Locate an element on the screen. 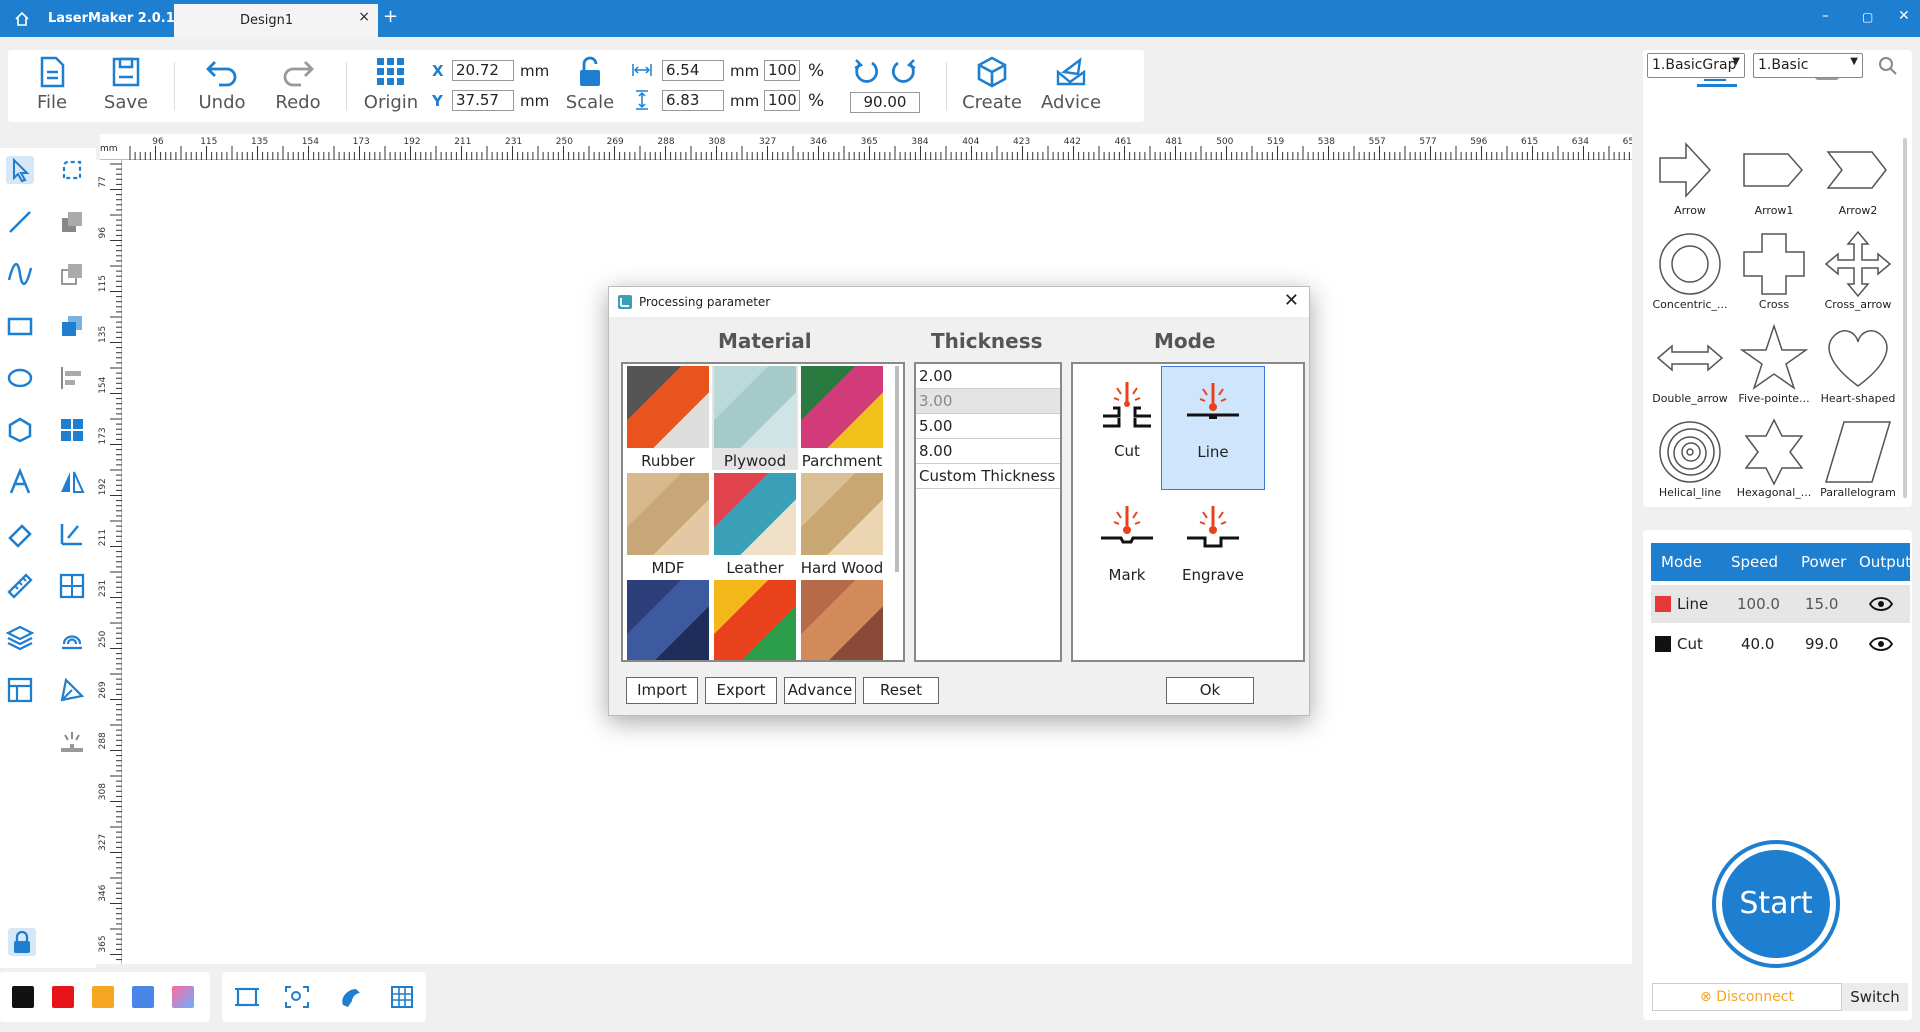 Image resolution: width=1920 pixels, height=1032 pixels. material-scrollbar is located at coordinates (897, 469).